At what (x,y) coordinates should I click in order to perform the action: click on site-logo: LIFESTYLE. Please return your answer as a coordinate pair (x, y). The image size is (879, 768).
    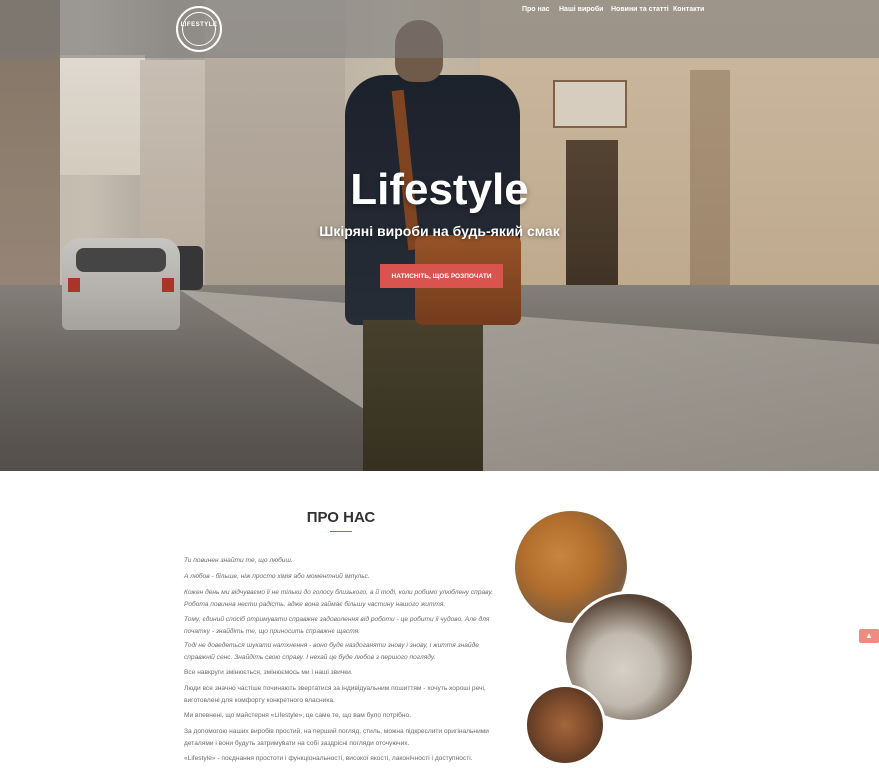
    Looking at the image, I should click on (199, 29).